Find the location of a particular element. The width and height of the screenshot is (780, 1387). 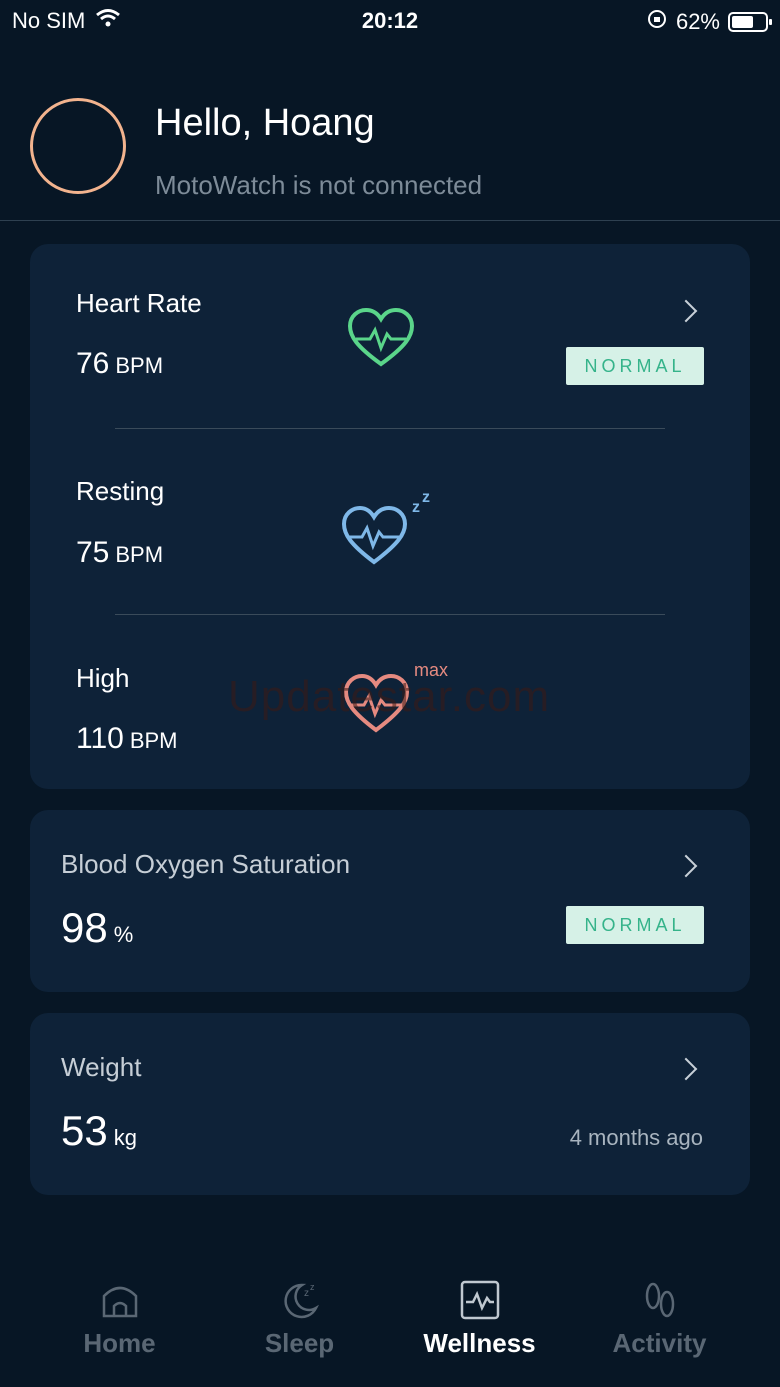

battery-icon is located at coordinates (750, 22).